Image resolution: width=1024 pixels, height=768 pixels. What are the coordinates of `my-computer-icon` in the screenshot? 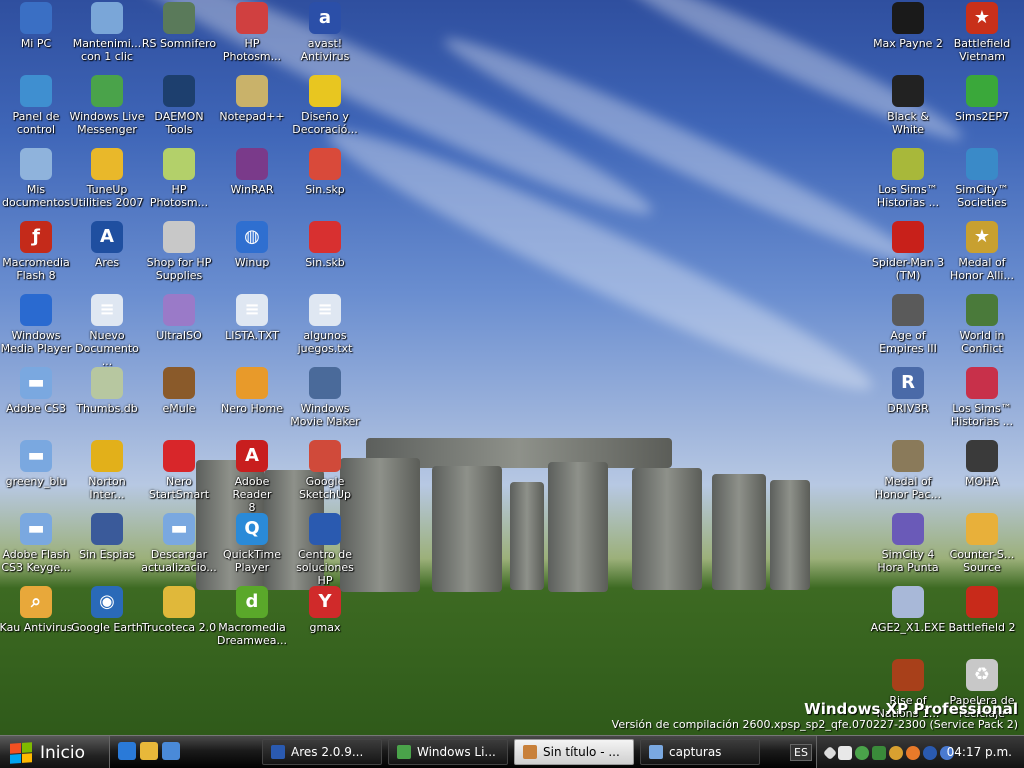 It's located at (36, 18).